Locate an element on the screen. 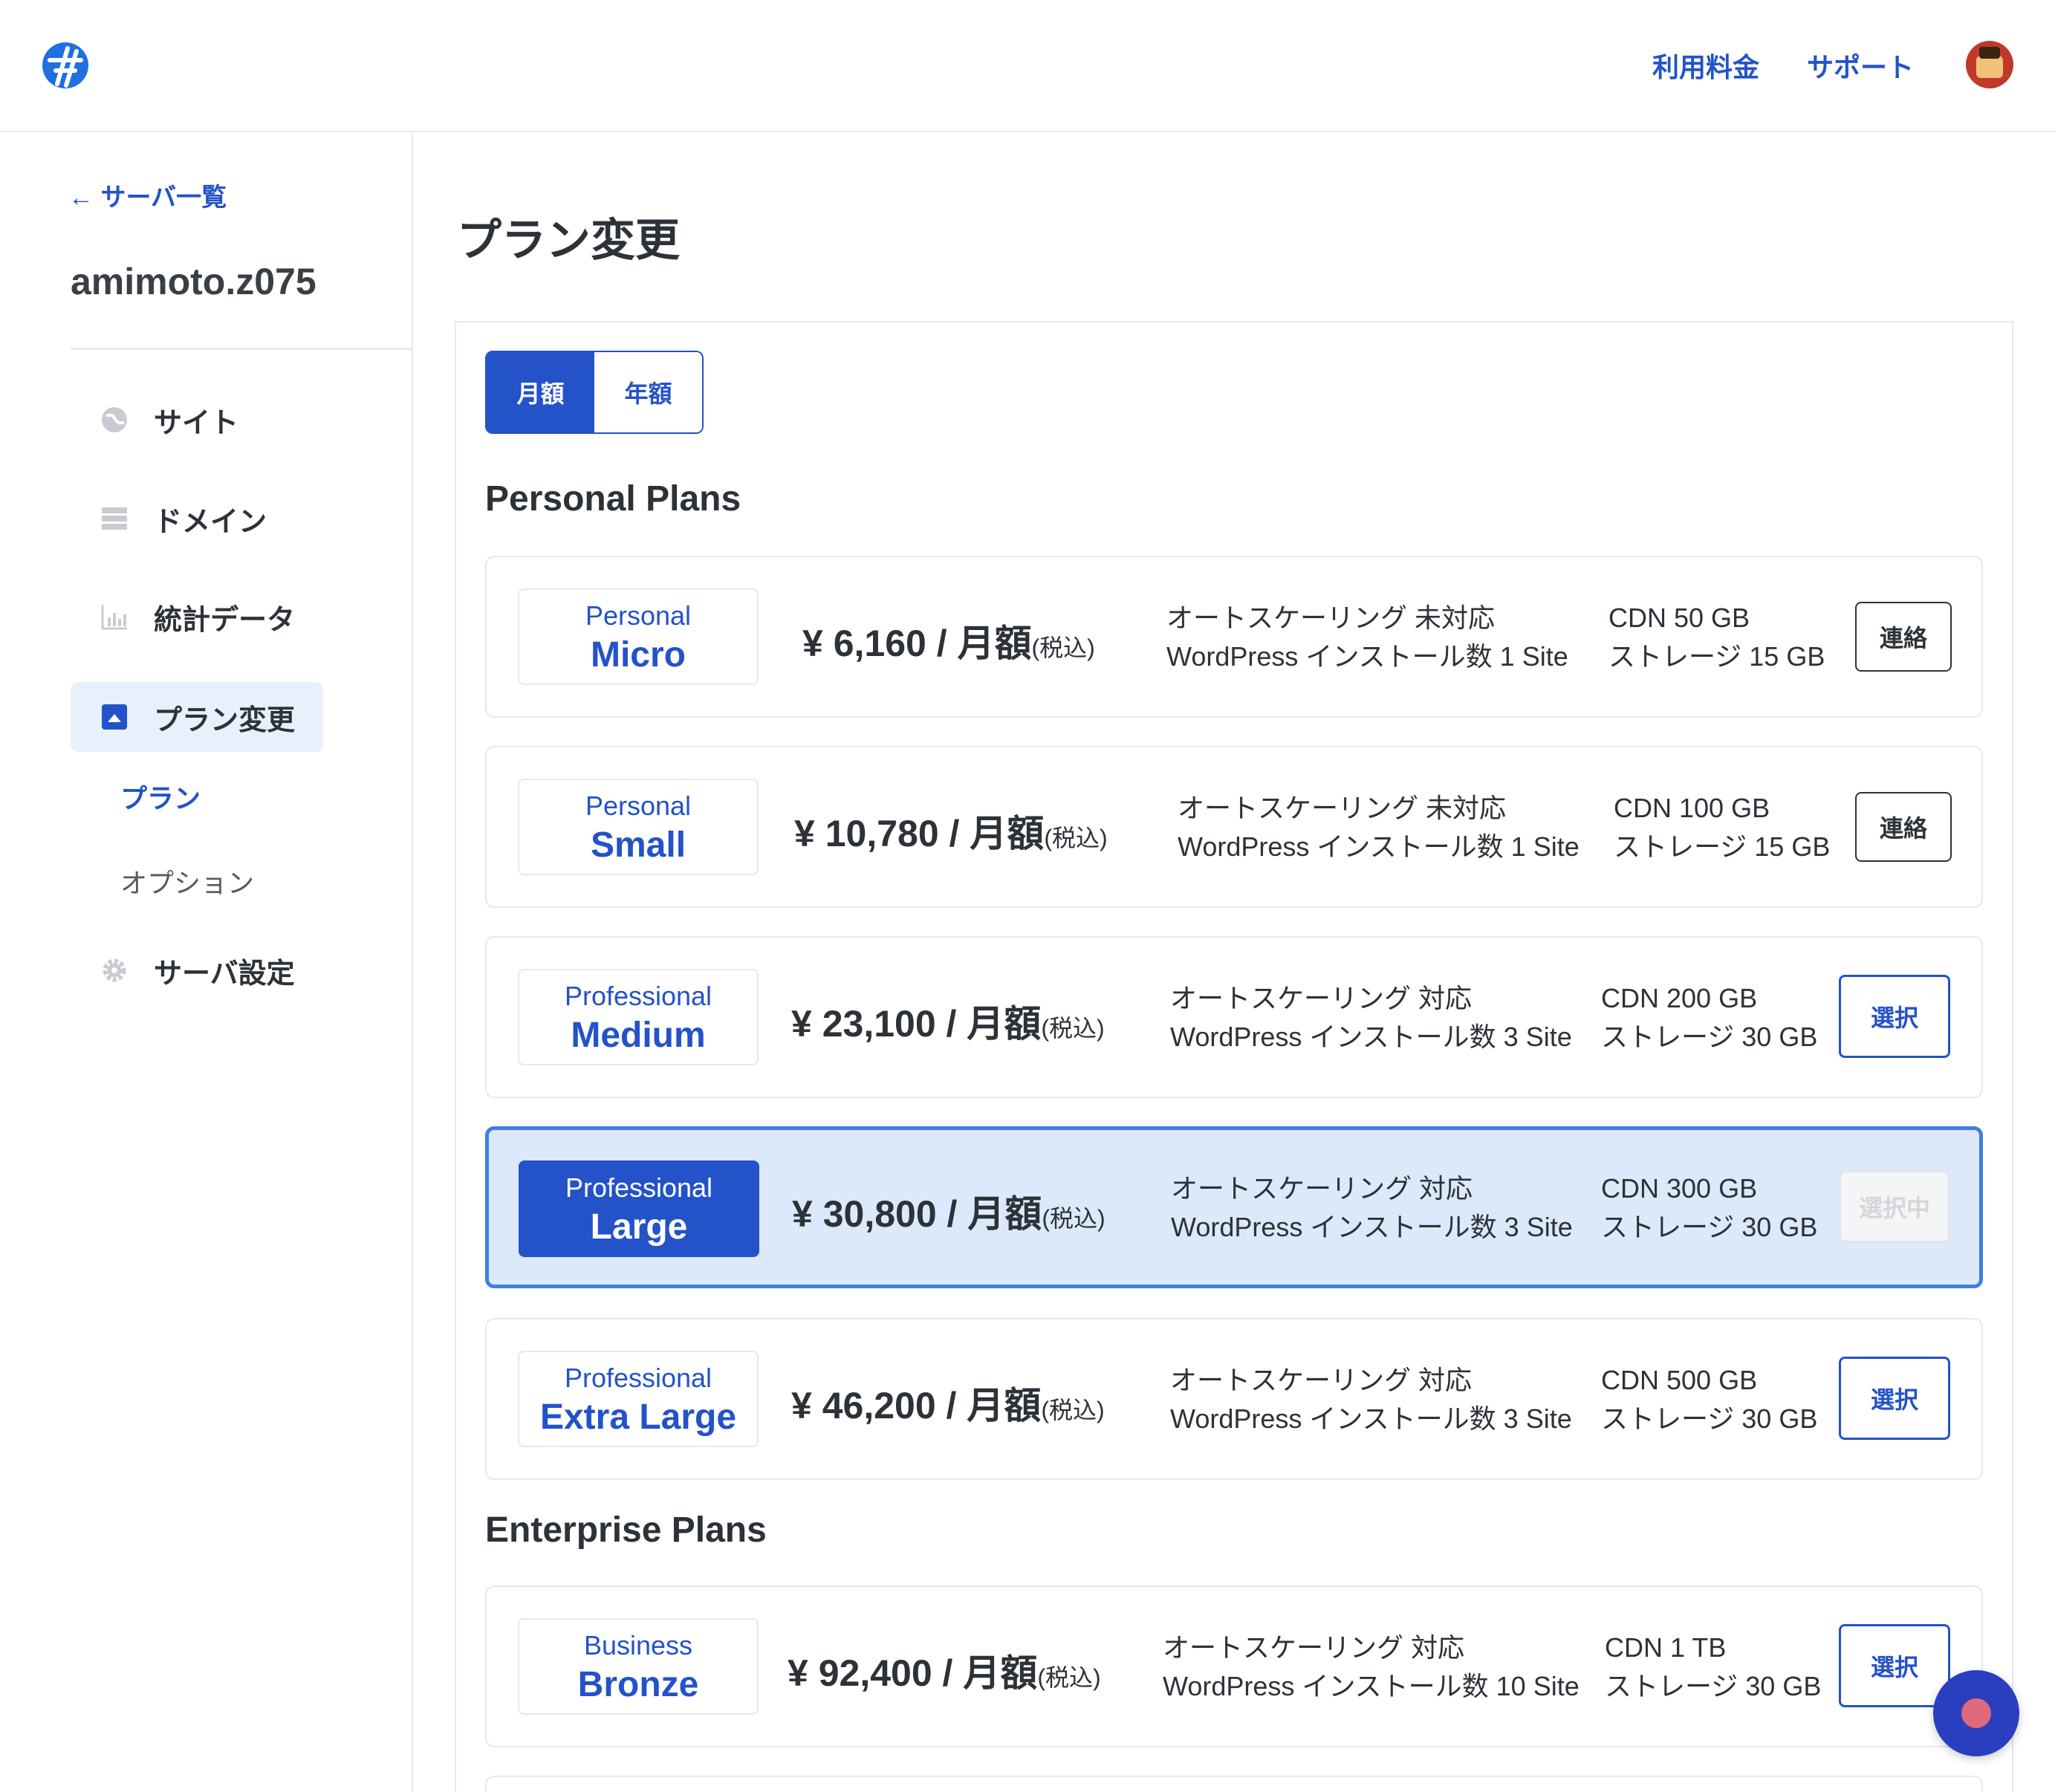 This screenshot has height=1792, width=2055. plan-badge: Personal Micro is located at coordinates (638, 636).